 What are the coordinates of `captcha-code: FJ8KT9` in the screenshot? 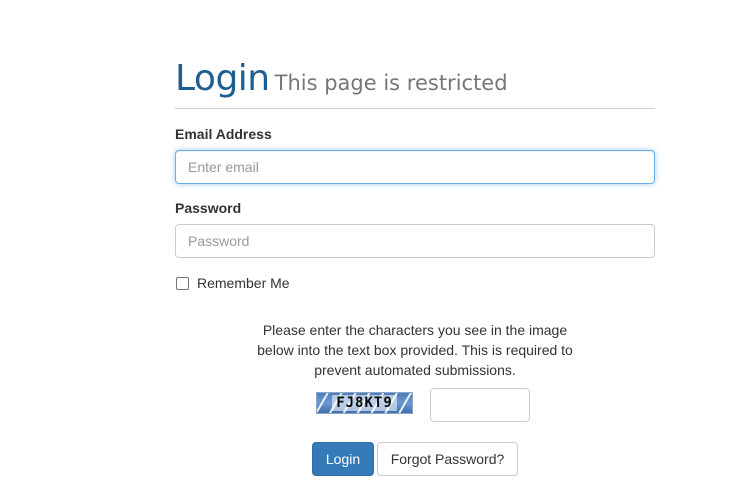 It's located at (364, 403).